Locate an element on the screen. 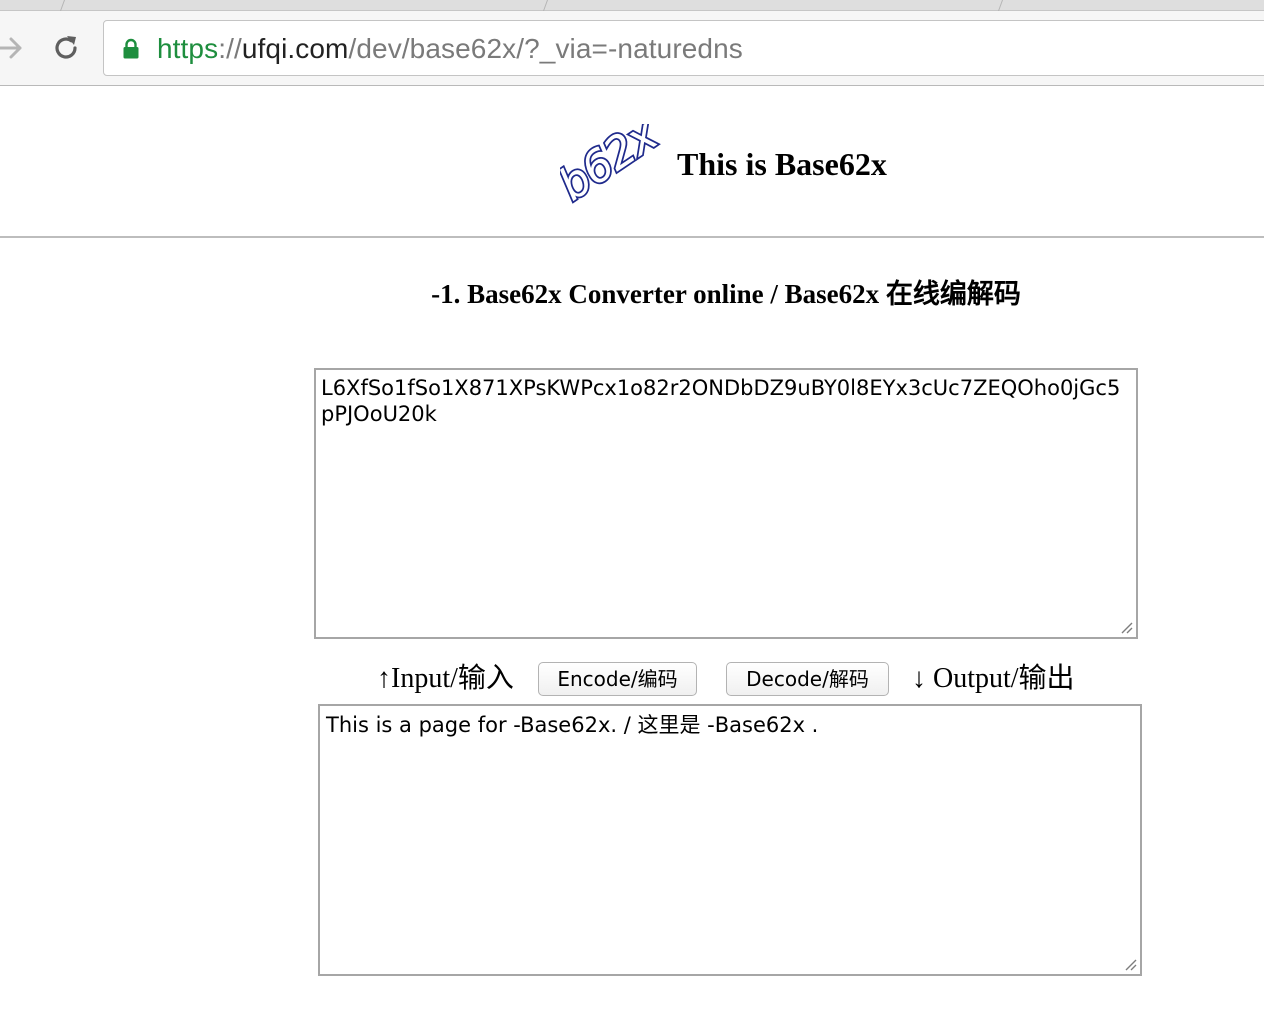 The image size is (1264, 1016). b62x-logo: b62x is located at coordinates (620, 167).